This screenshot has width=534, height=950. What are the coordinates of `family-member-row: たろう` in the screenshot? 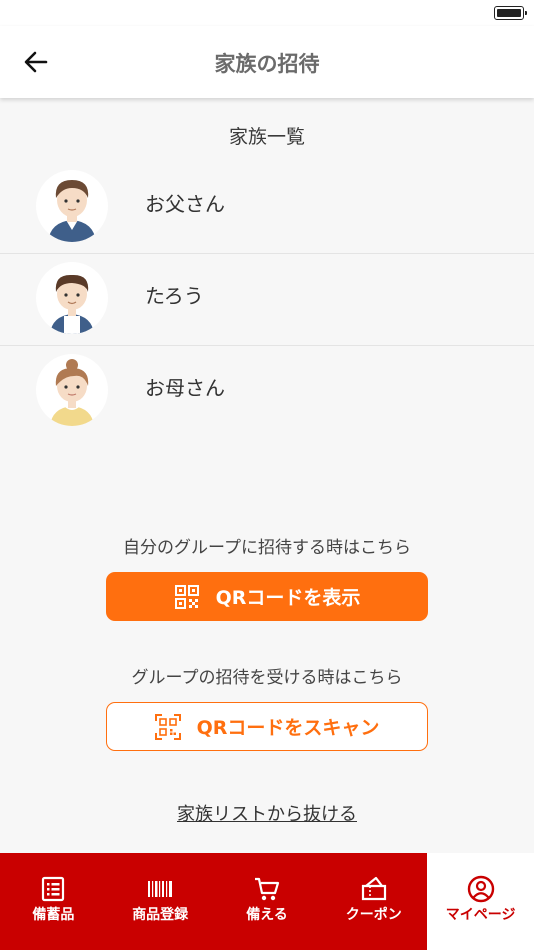 It's located at (267, 300).